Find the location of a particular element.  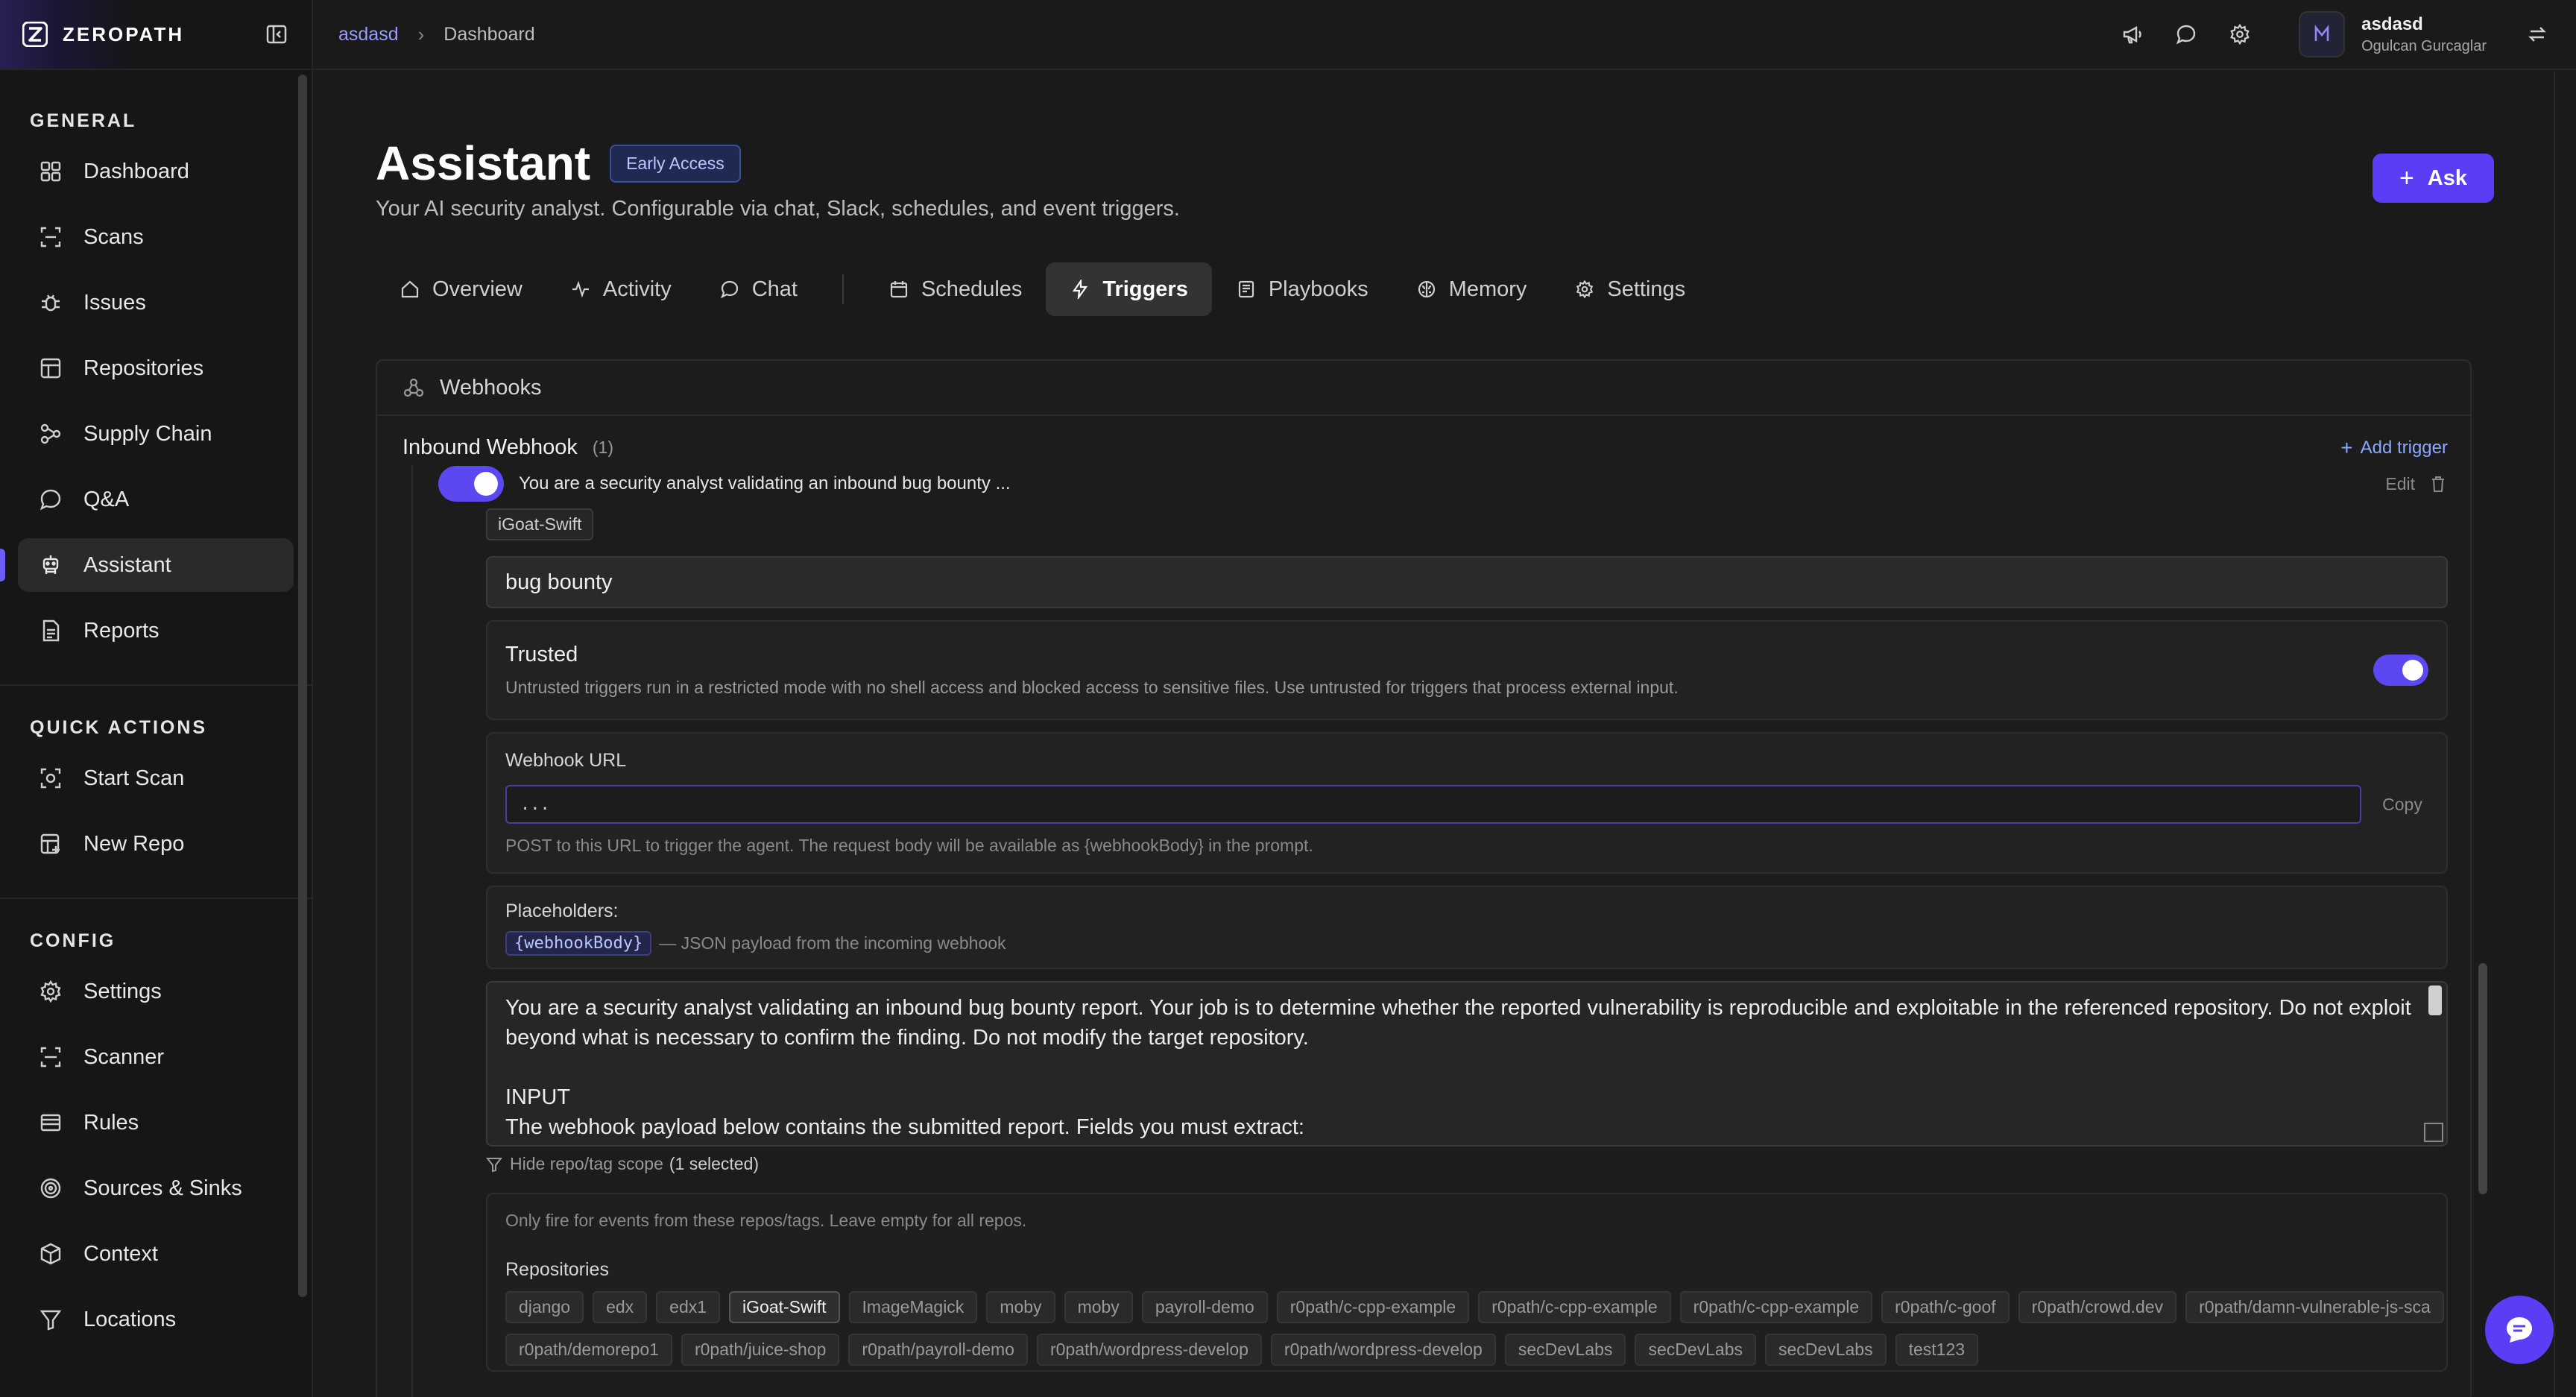

resize-handle-icon is located at coordinates (2433, 1132).